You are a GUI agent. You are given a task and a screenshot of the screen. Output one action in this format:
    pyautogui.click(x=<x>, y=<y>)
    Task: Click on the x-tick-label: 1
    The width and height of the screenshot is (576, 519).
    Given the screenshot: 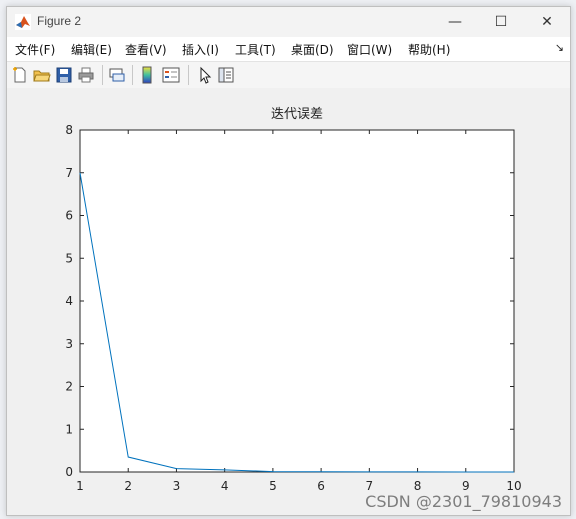 What is the action you would take?
    pyautogui.click(x=80, y=486)
    